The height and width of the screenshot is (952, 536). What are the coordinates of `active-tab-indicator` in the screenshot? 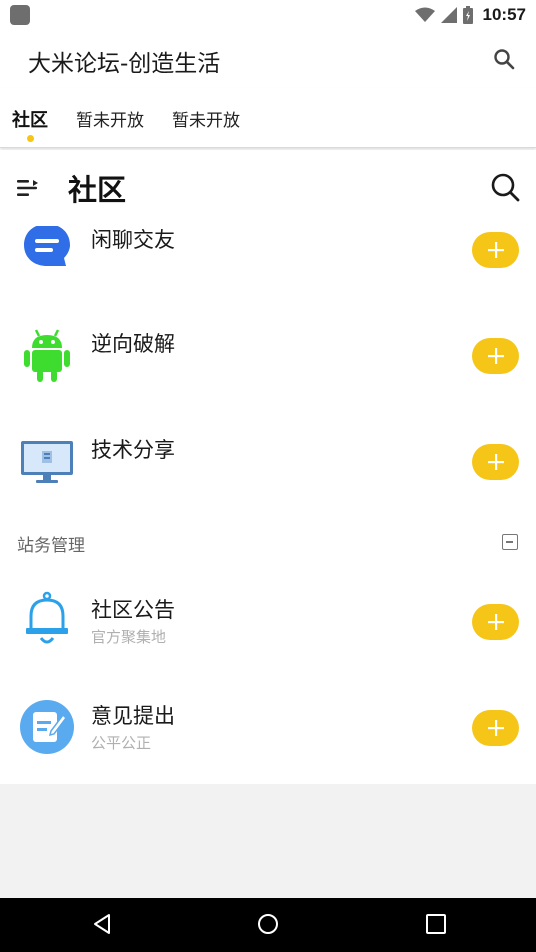 It's located at (30, 138).